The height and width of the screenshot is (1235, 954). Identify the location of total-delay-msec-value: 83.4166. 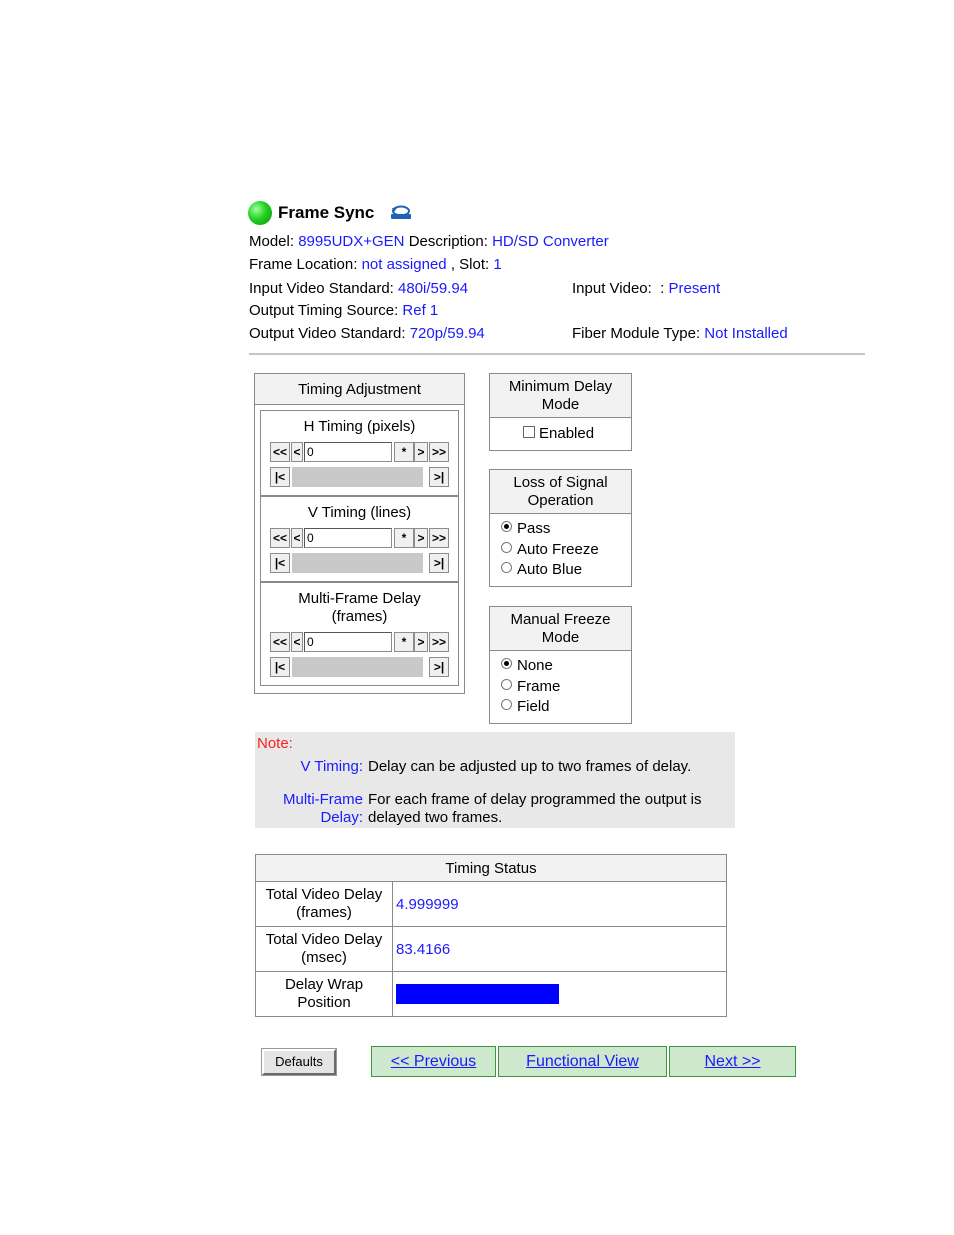
(559, 949).